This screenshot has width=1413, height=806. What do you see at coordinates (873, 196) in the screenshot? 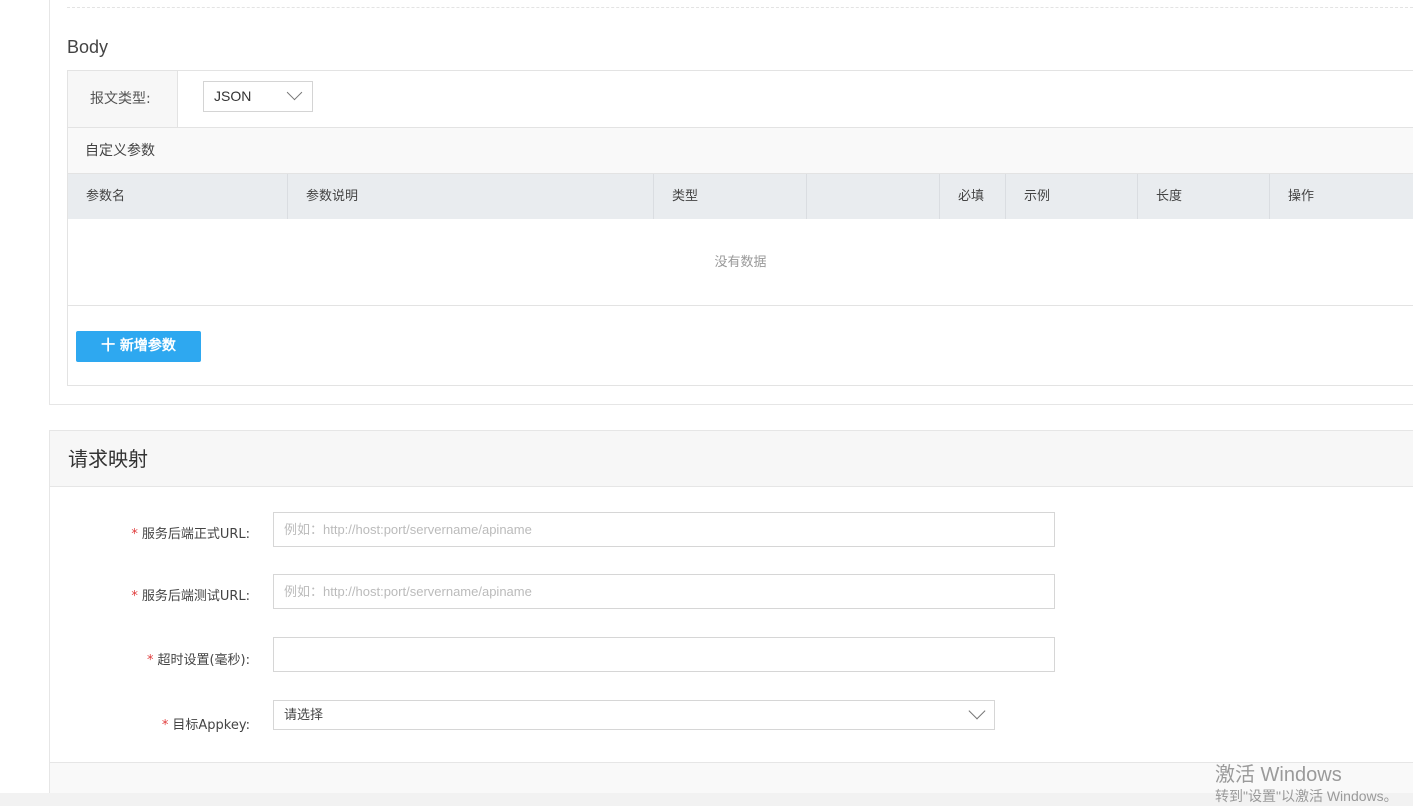
I see `col-blank` at bounding box center [873, 196].